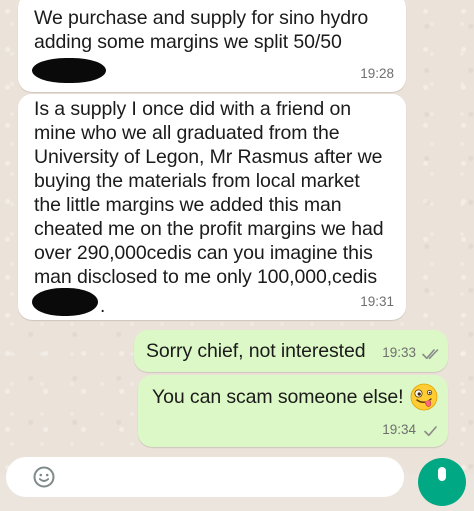 This screenshot has height=511, width=474. What do you see at coordinates (399, 352) in the screenshot?
I see `message-timestamp: 19:33` at bounding box center [399, 352].